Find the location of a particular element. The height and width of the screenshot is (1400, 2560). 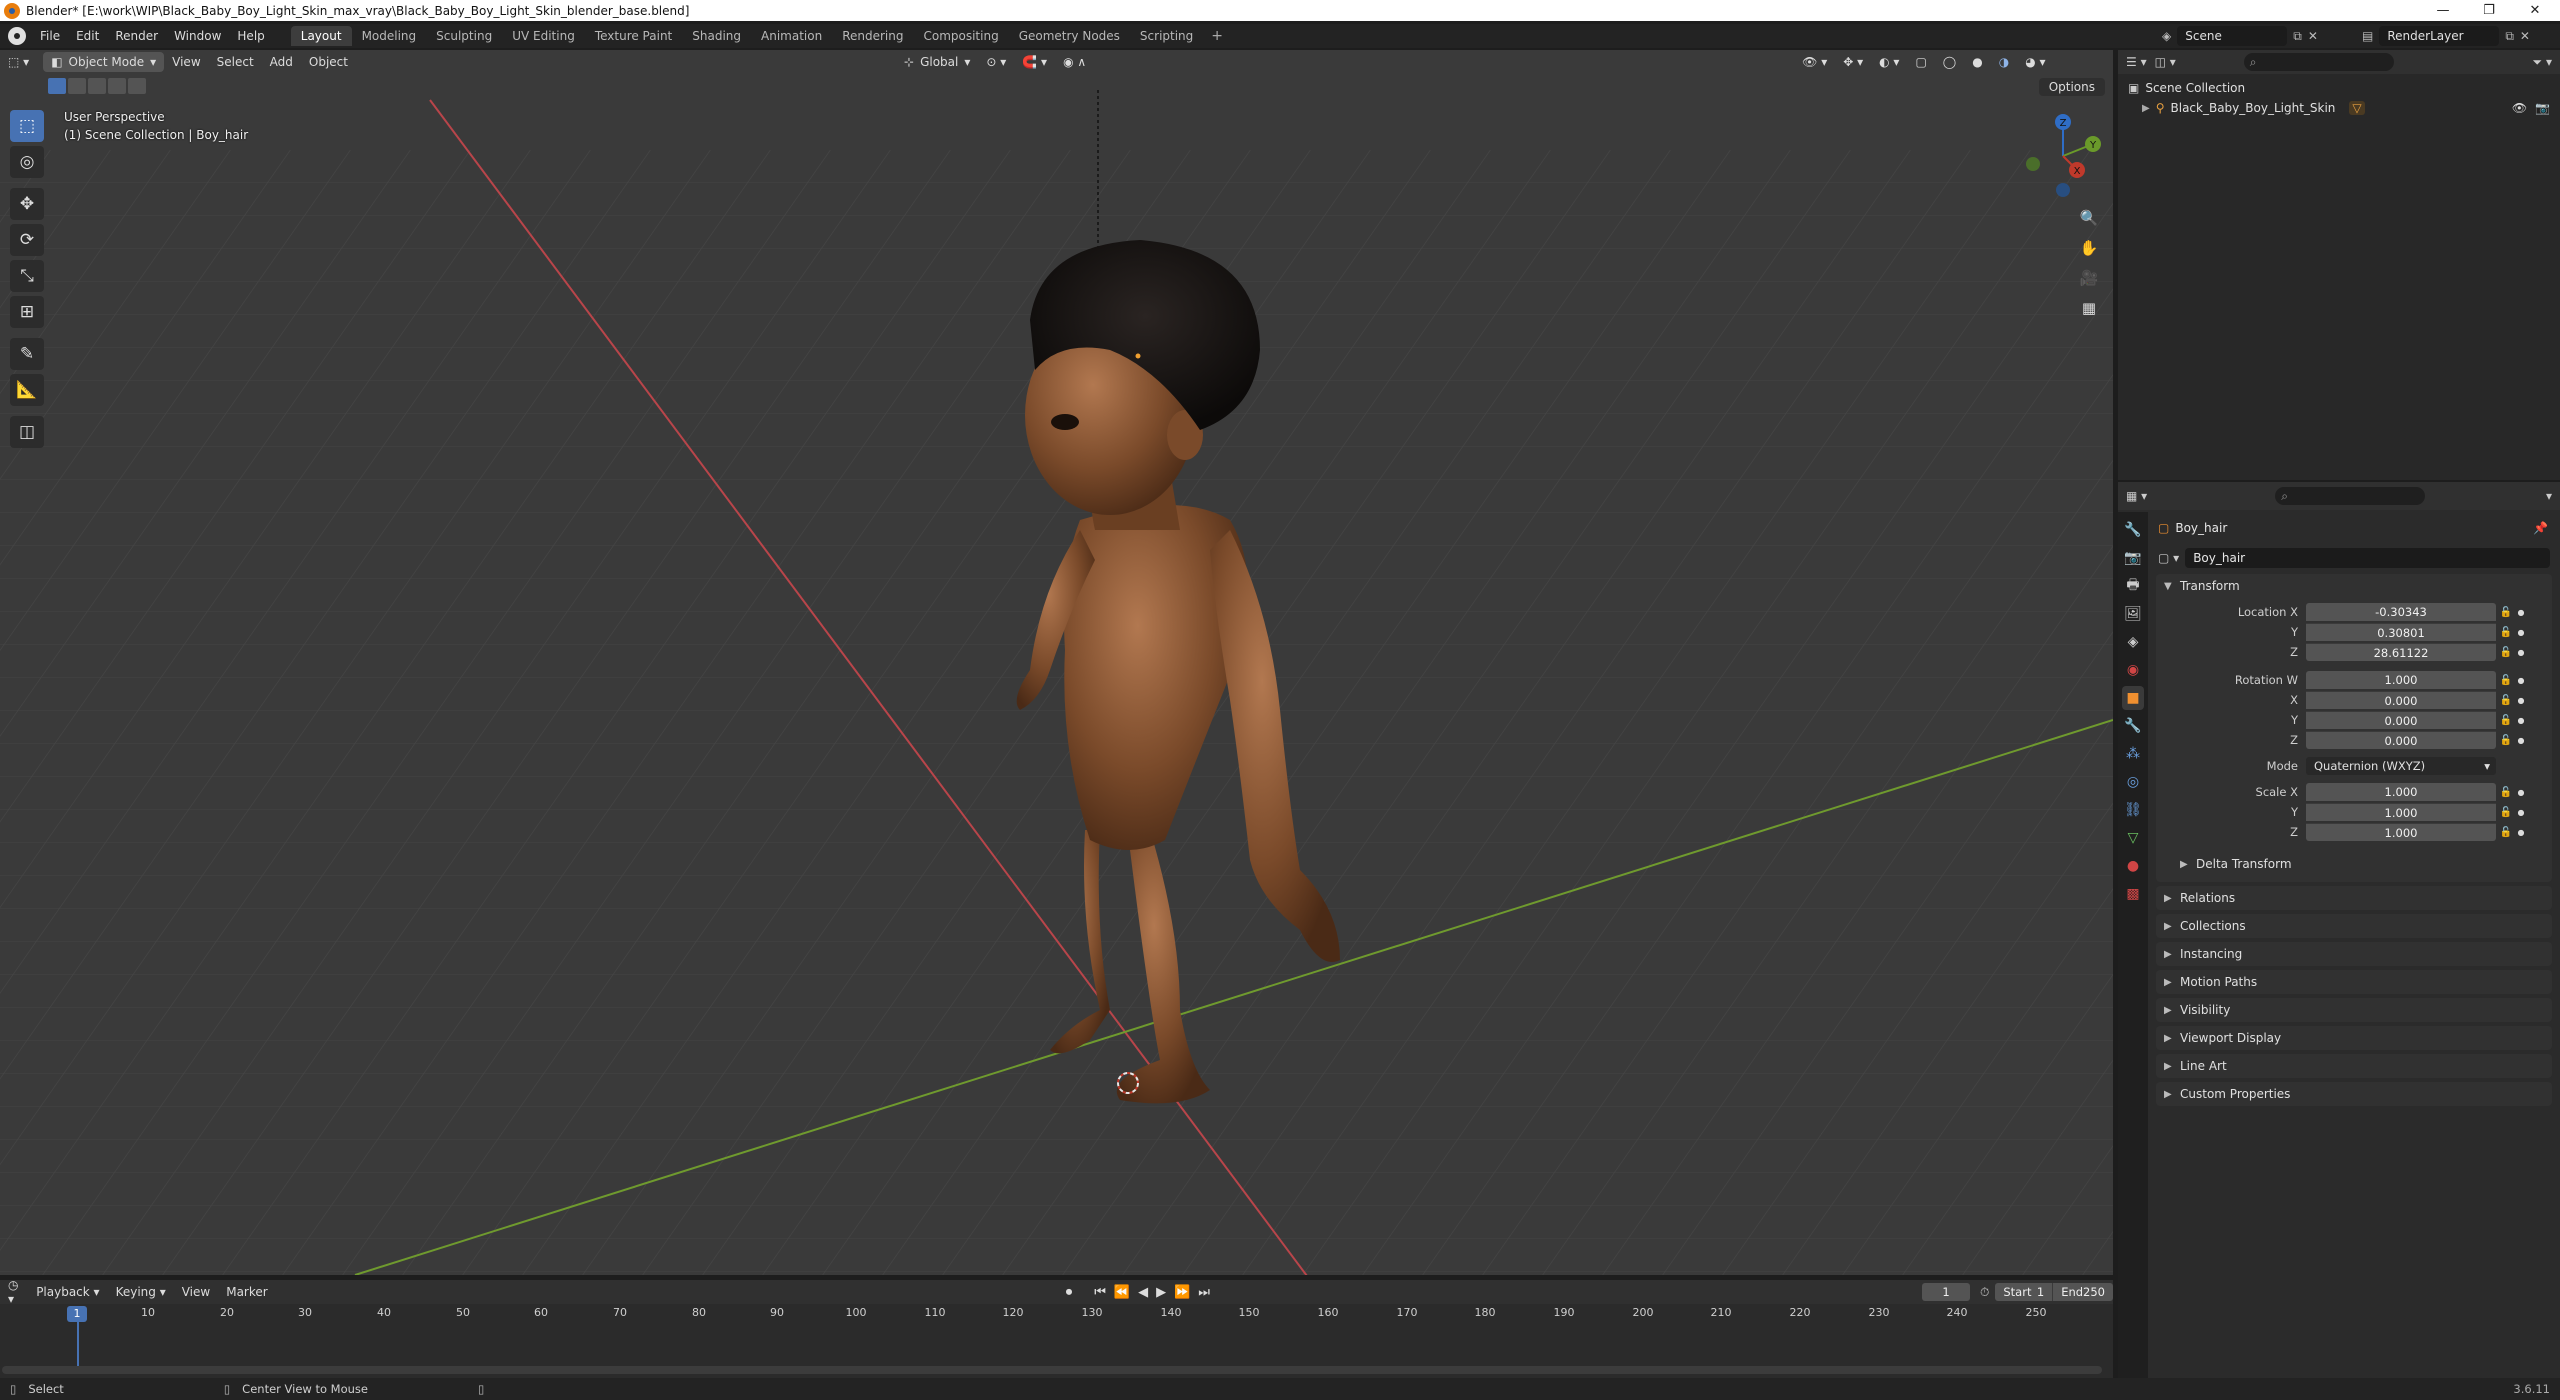

navigation-gizmo: Z Y X is located at coordinates (2060, 153).